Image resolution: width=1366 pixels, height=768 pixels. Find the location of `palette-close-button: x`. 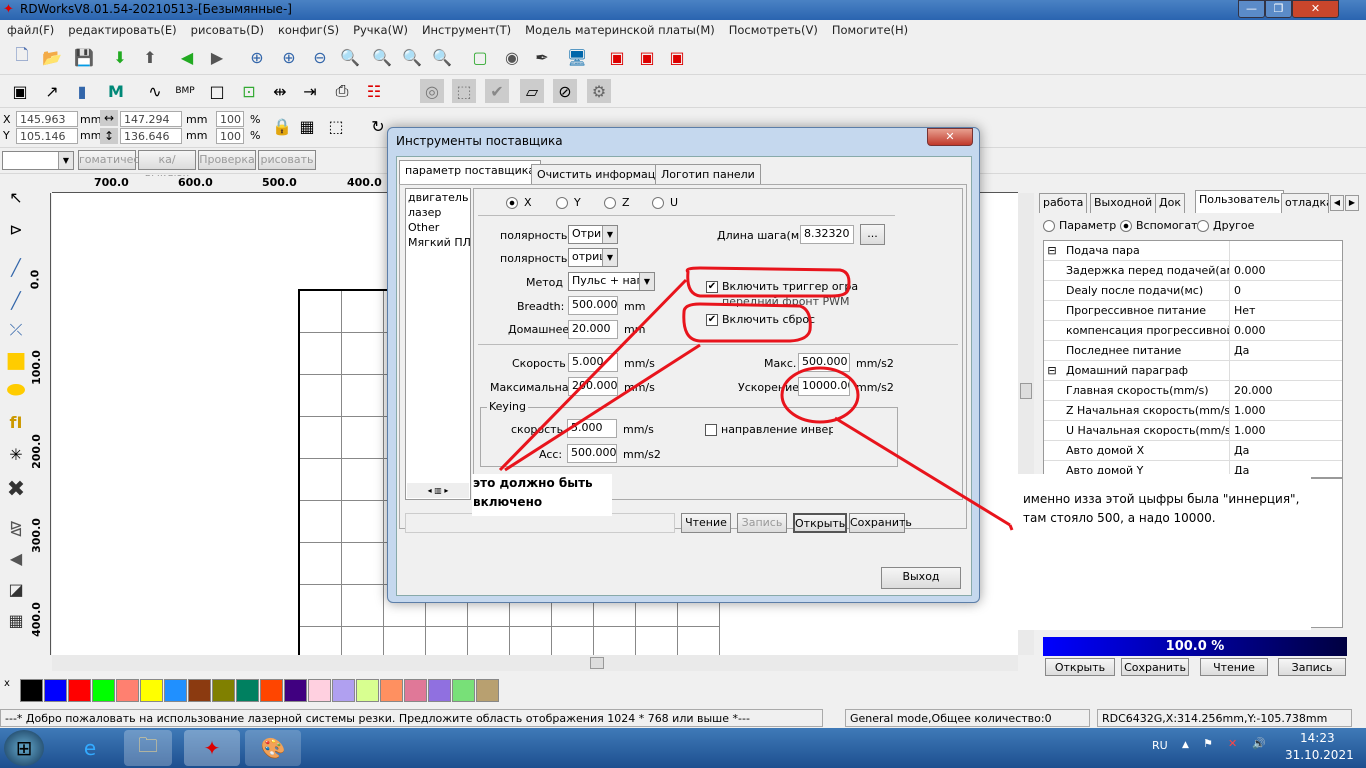

palette-close-button: x is located at coordinates (7, 683).